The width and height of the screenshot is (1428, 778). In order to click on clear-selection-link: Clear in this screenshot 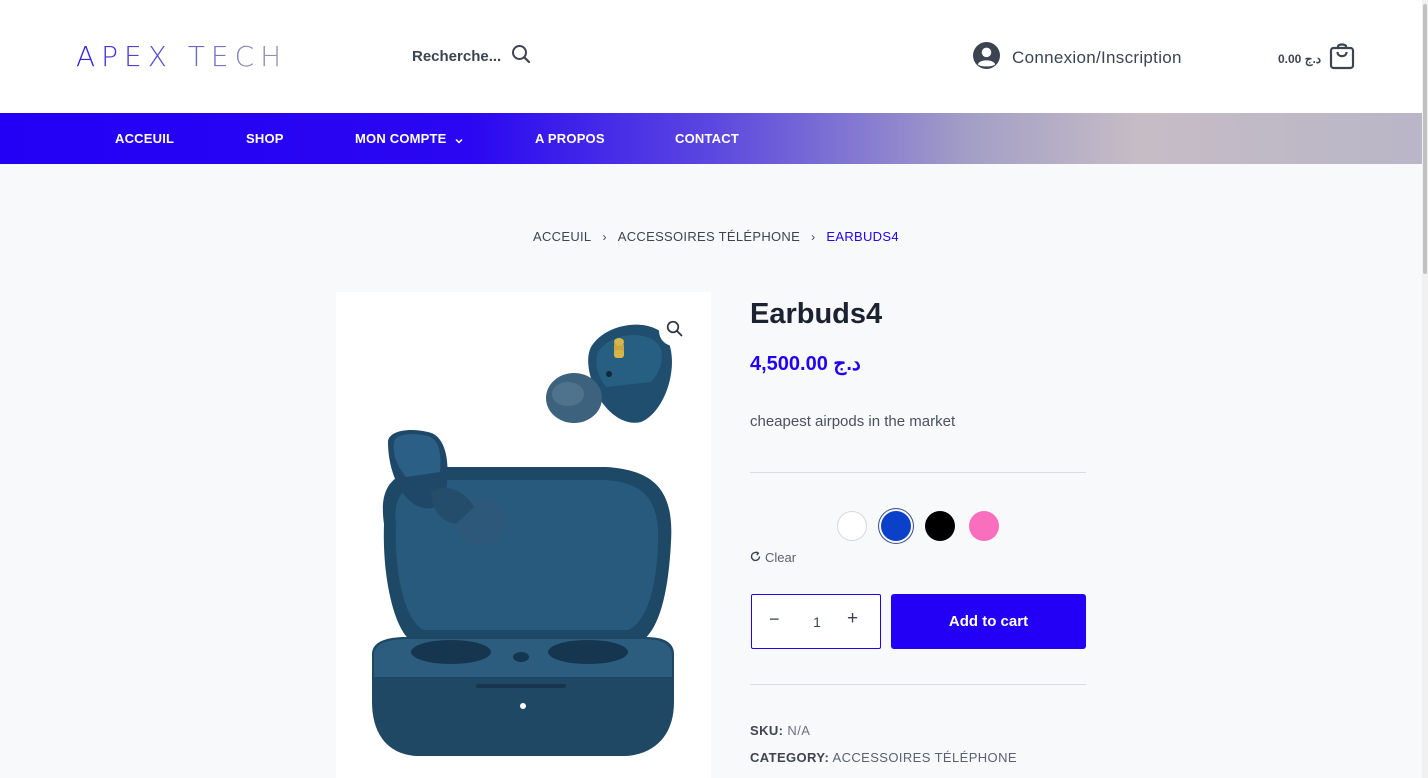, I will do `click(773, 557)`.